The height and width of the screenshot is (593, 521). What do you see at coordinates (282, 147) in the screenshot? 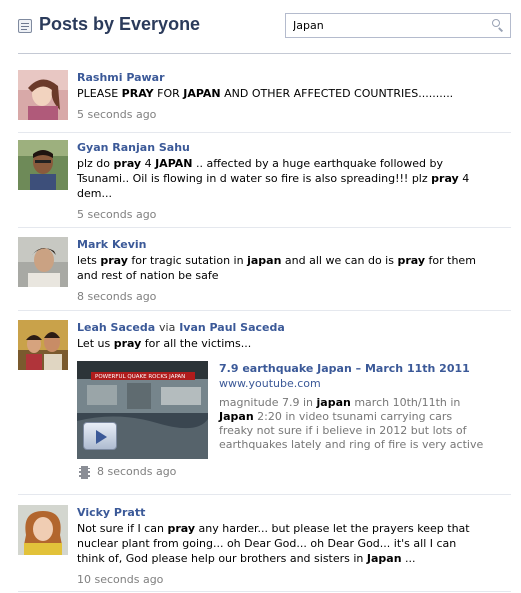
I see `author-name: Gyan Ranjan Sahu` at bounding box center [282, 147].